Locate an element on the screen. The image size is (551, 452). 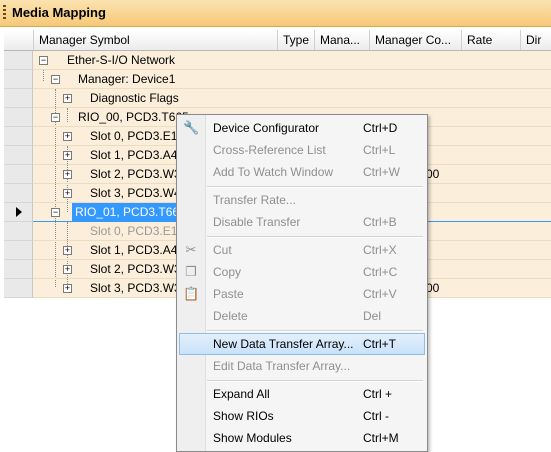
menu-item-cut: ✂ Cut Ctrl+X is located at coordinates (302, 250).